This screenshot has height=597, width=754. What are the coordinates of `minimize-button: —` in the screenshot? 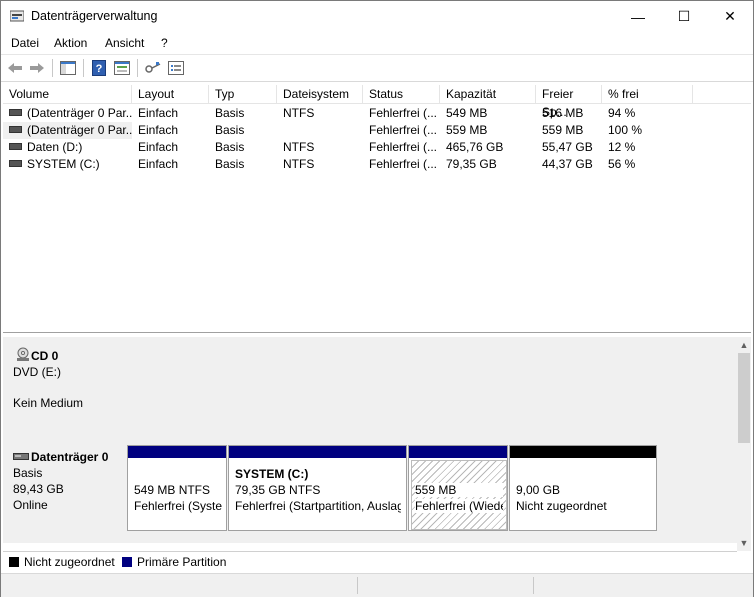 It's located at (638, 16).